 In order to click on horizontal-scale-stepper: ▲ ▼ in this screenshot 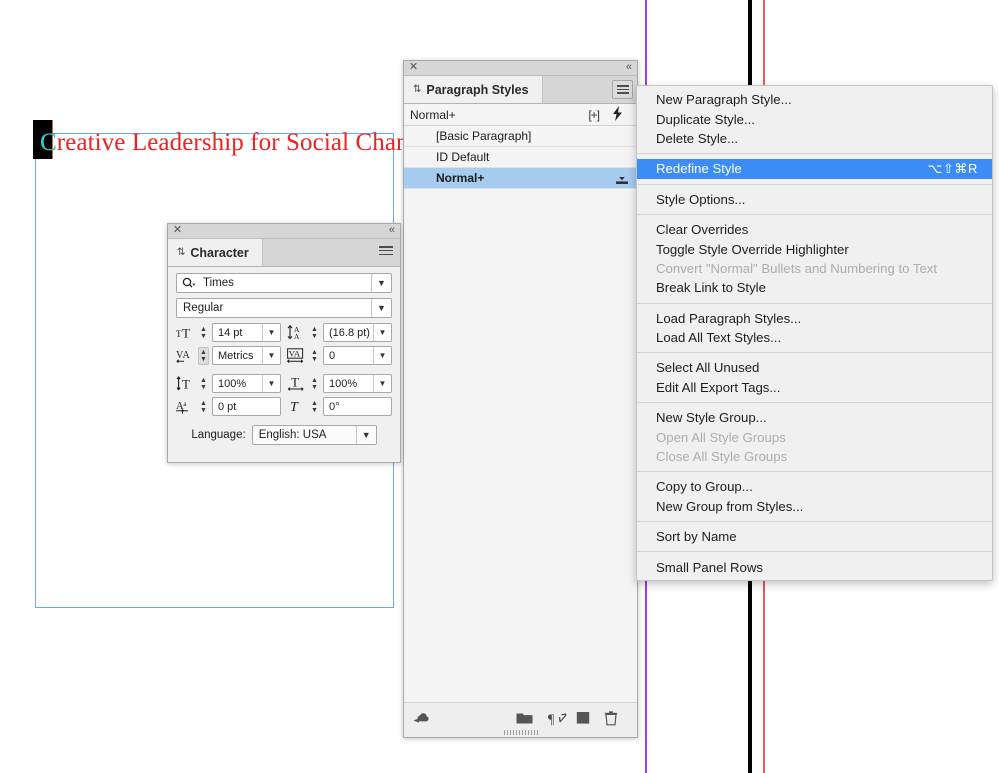, I will do `click(314, 383)`.